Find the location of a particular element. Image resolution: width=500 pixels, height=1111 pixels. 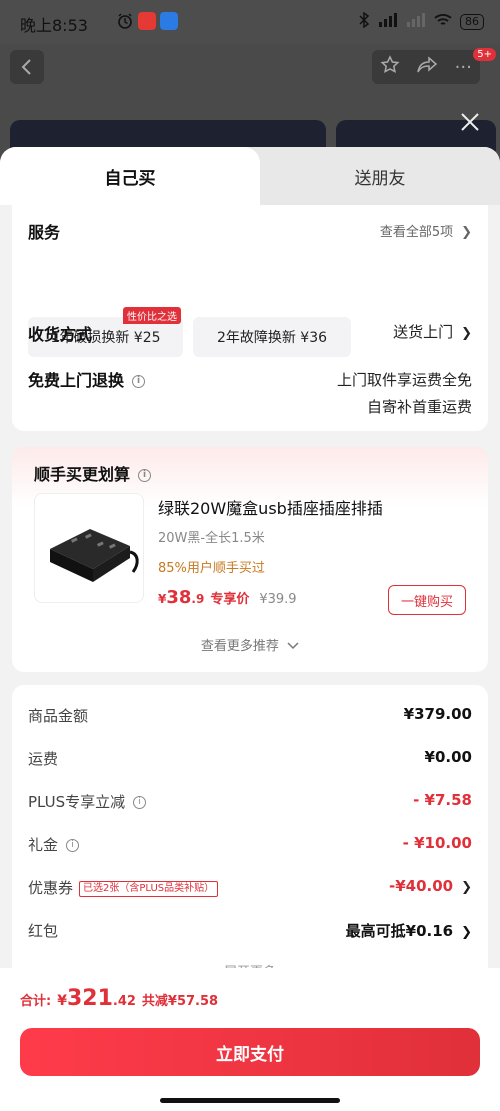

total-integer: 321 is located at coordinates (89, 998).